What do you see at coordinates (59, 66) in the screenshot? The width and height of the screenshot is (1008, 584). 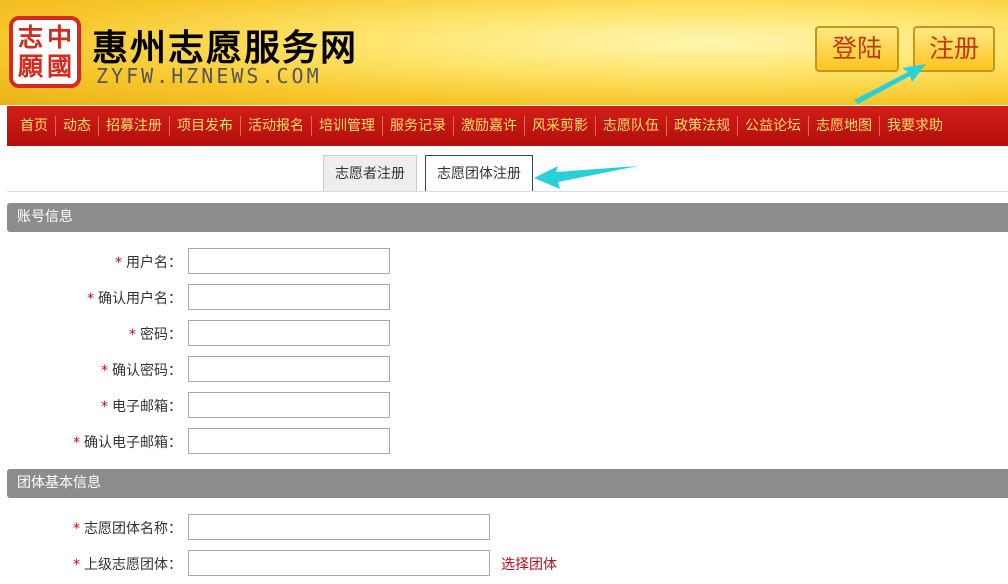 I see `logo-char: 國` at bounding box center [59, 66].